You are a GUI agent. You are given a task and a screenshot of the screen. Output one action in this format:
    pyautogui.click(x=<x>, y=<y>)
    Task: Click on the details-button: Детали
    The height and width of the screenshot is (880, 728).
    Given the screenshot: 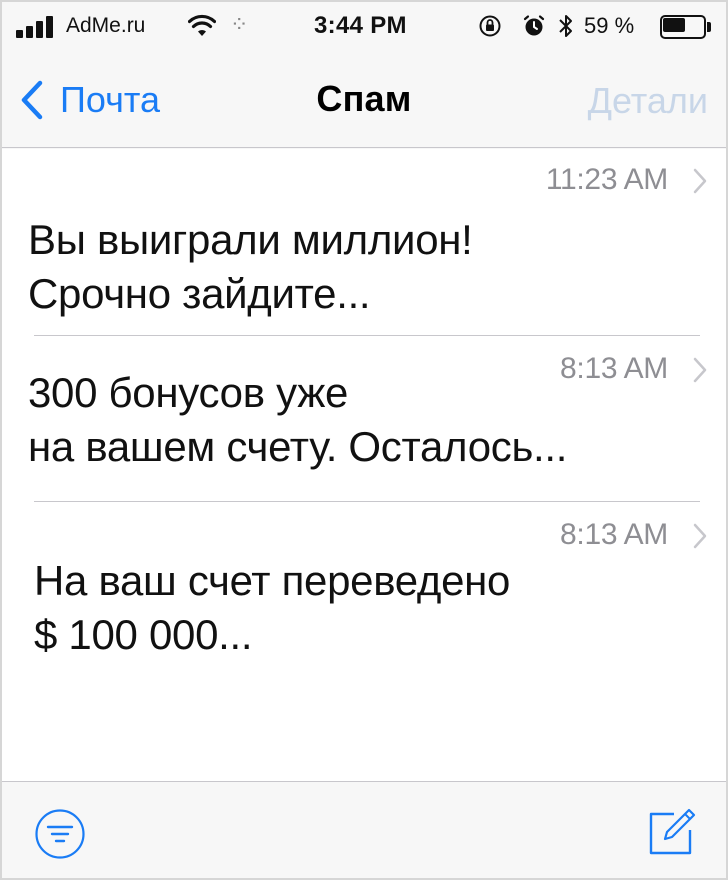 What is the action you would take?
    pyautogui.click(x=648, y=101)
    